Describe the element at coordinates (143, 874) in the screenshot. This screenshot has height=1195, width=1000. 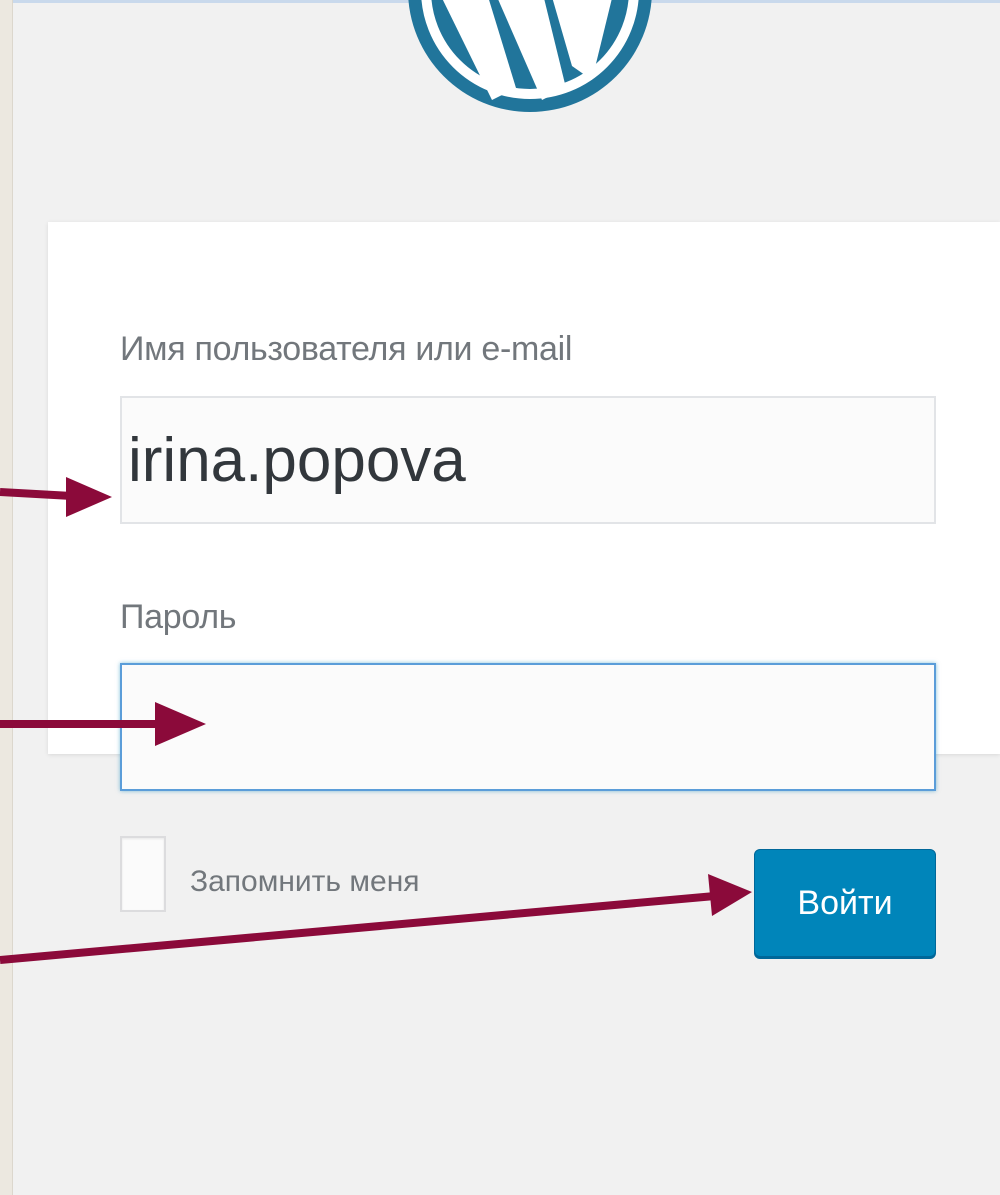
I see `remember-me-checkbox` at that location.